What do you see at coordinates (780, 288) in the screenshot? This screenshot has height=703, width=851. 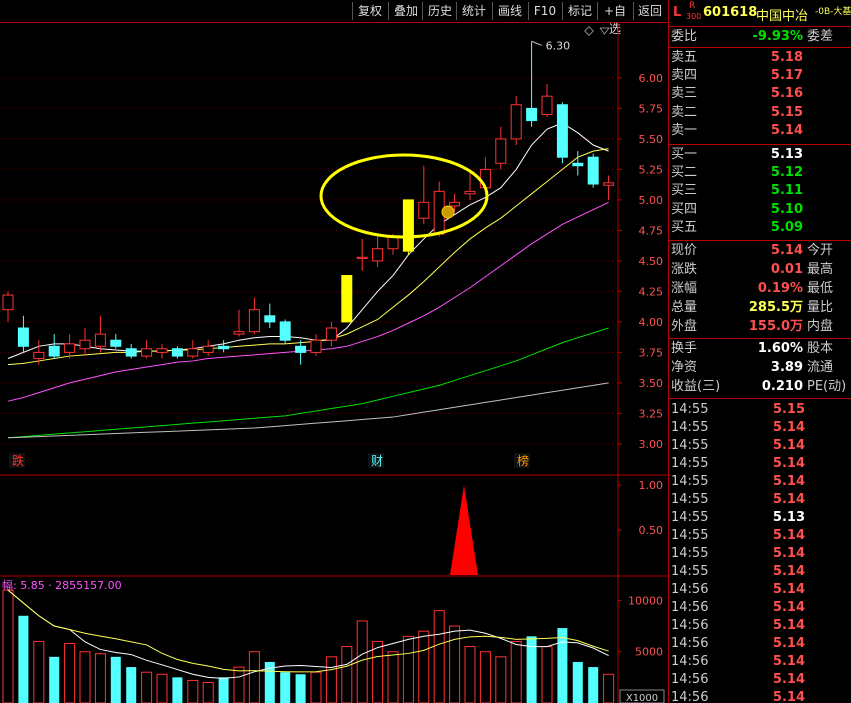 I see `quote-value: 0.19%` at bounding box center [780, 288].